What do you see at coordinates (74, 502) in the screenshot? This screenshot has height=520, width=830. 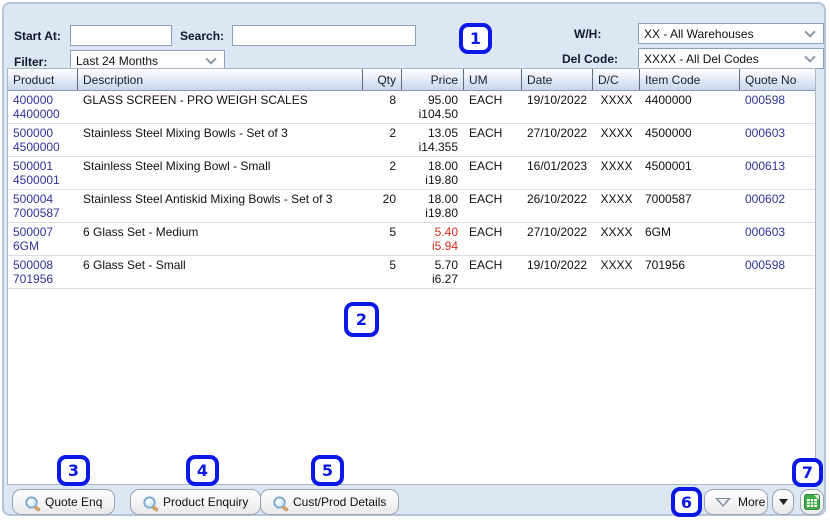 I see `quote-enq-label: Quote Enq` at bounding box center [74, 502].